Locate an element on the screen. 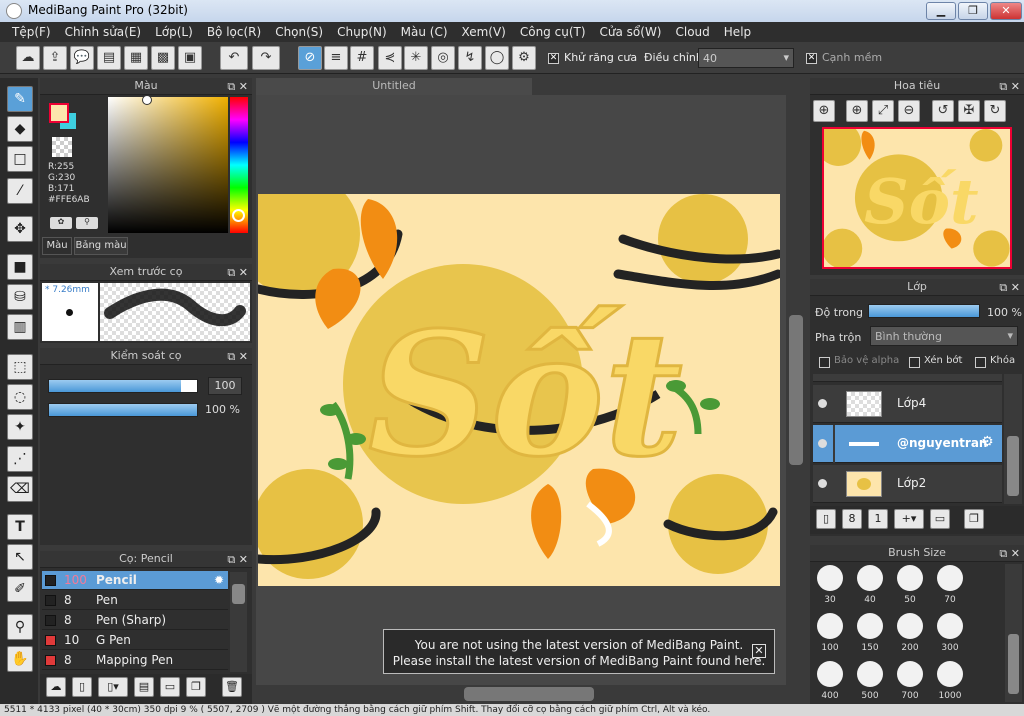 The height and width of the screenshot is (716, 1024). brush-cloud-icon: ☁ is located at coordinates (56, 687).